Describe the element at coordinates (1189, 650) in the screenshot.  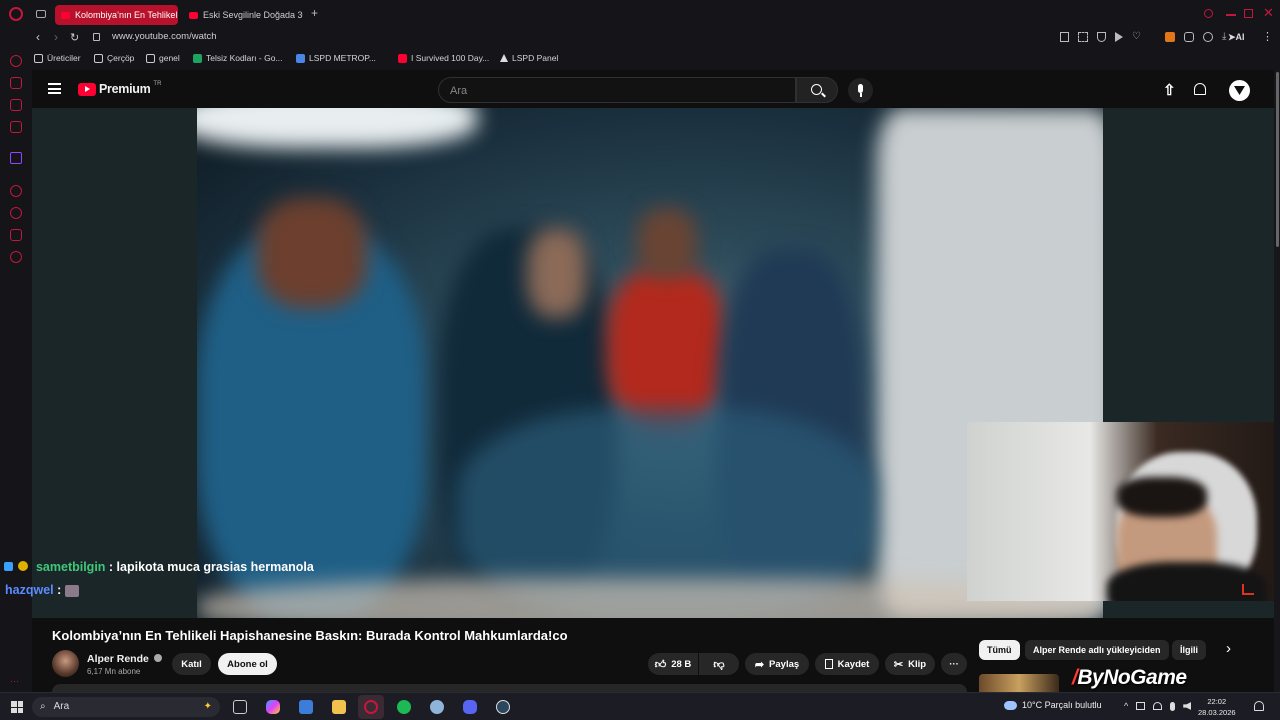
I see `chip-related: İlgili` at that location.